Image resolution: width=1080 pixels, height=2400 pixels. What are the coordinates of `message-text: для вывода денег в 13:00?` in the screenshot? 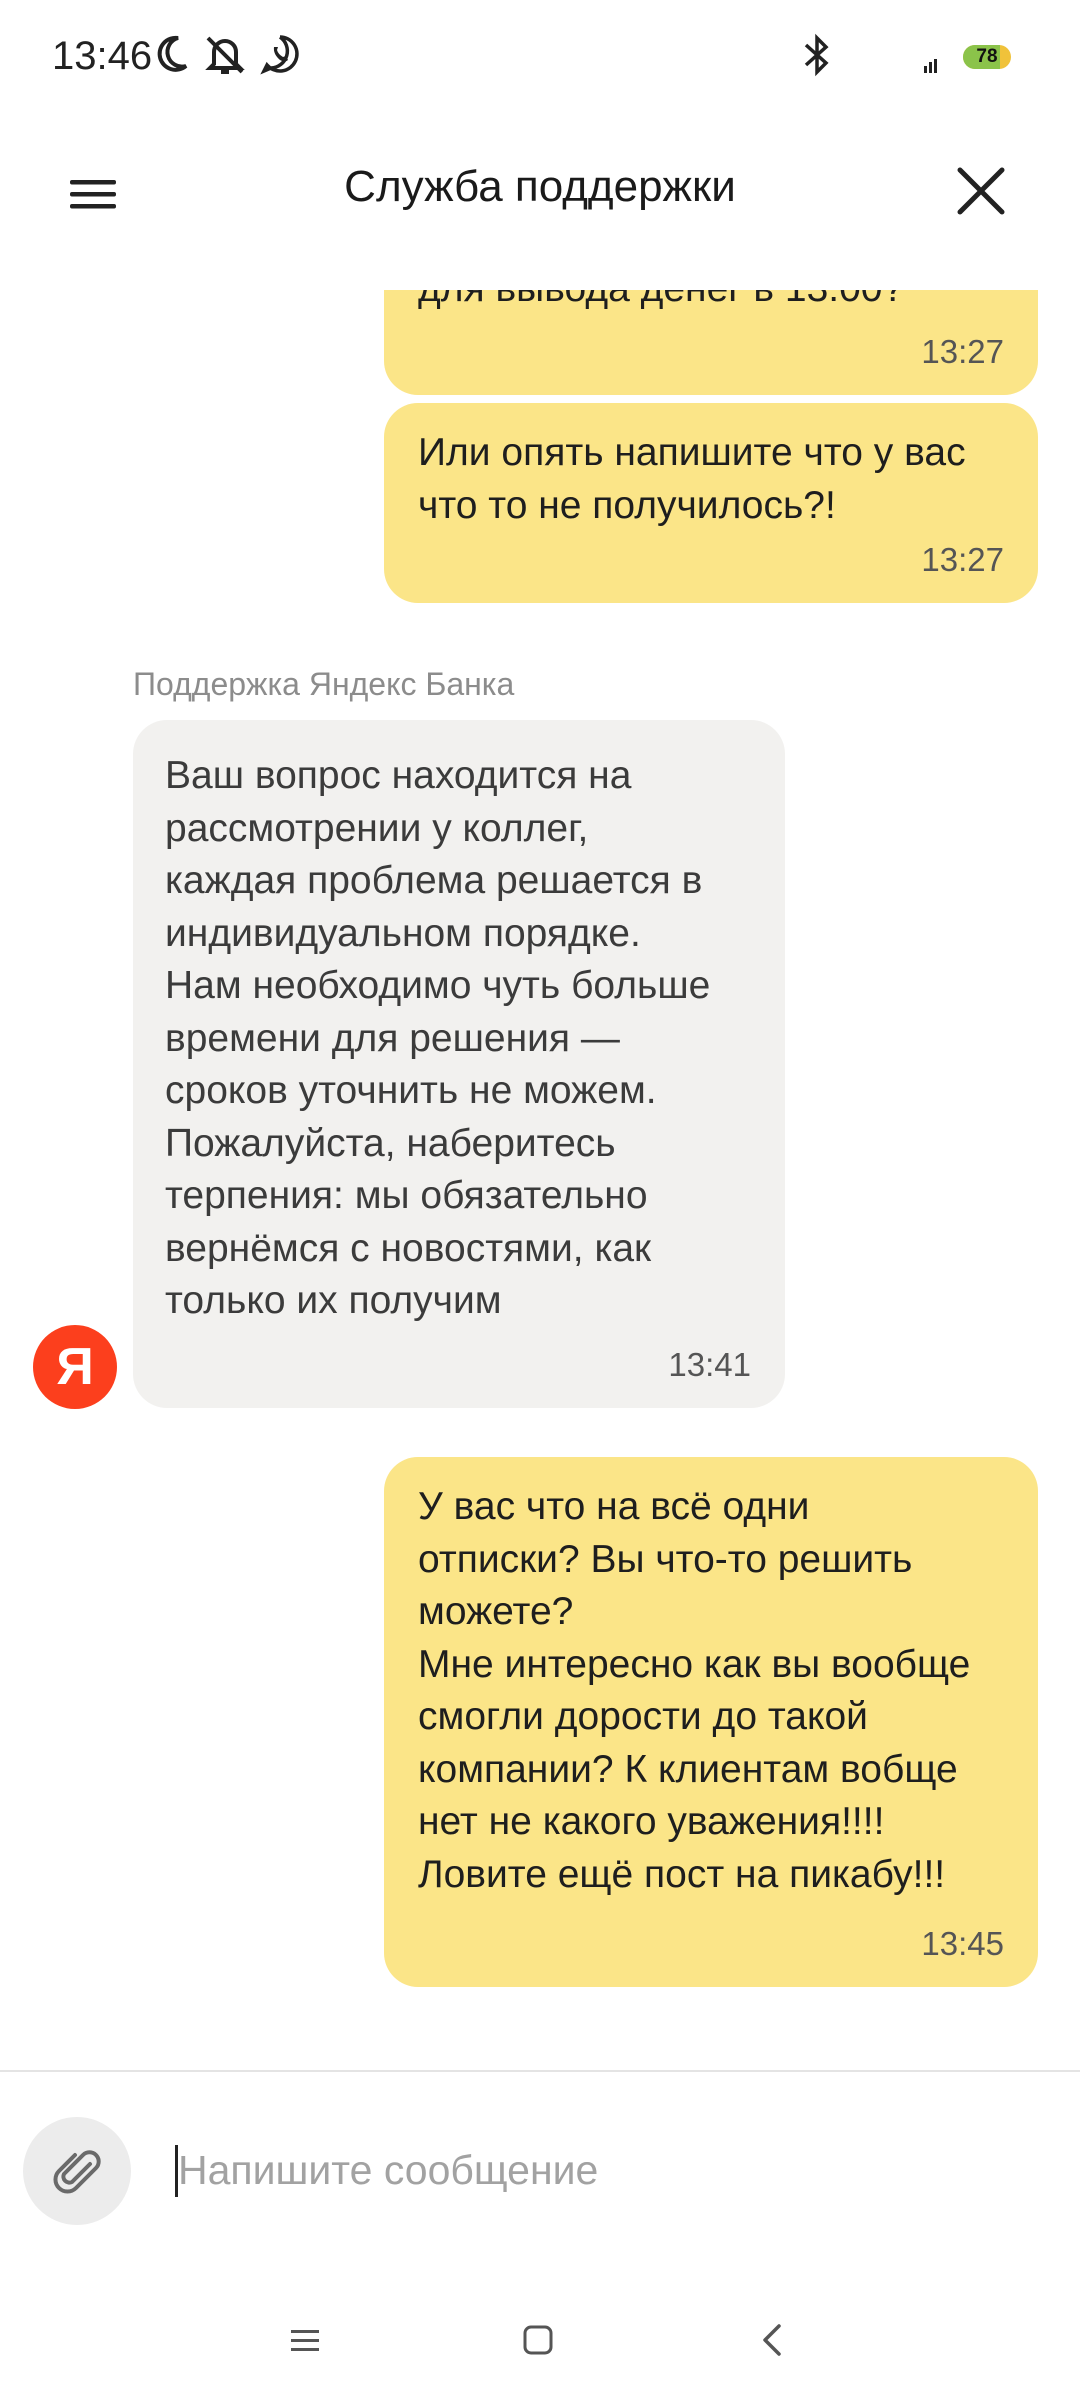 It's located at (661, 303).